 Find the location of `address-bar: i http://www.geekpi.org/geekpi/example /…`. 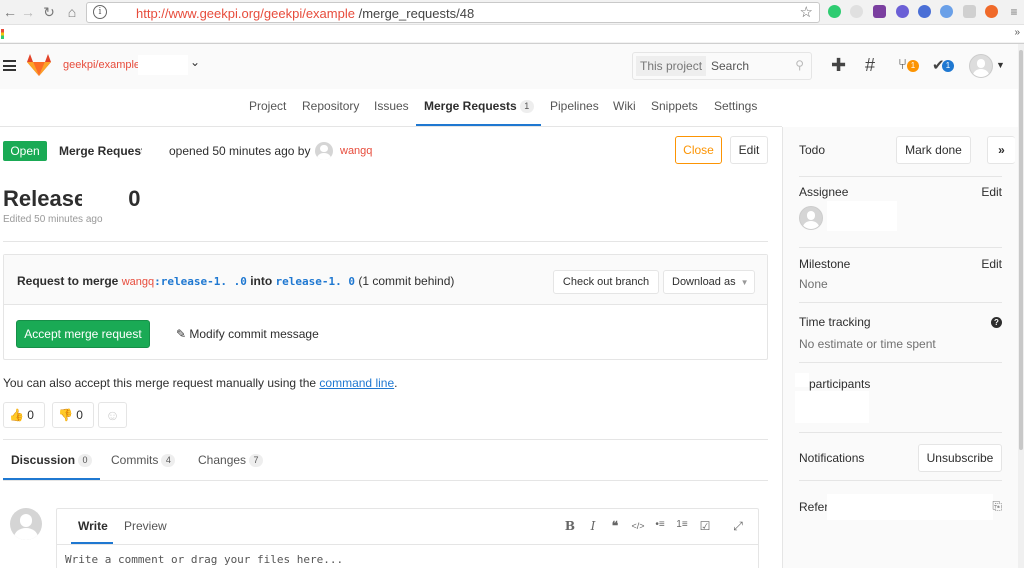

address-bar: i http://www.geekpi.org/geekpi/example /… is located at coordinates (453, 12).